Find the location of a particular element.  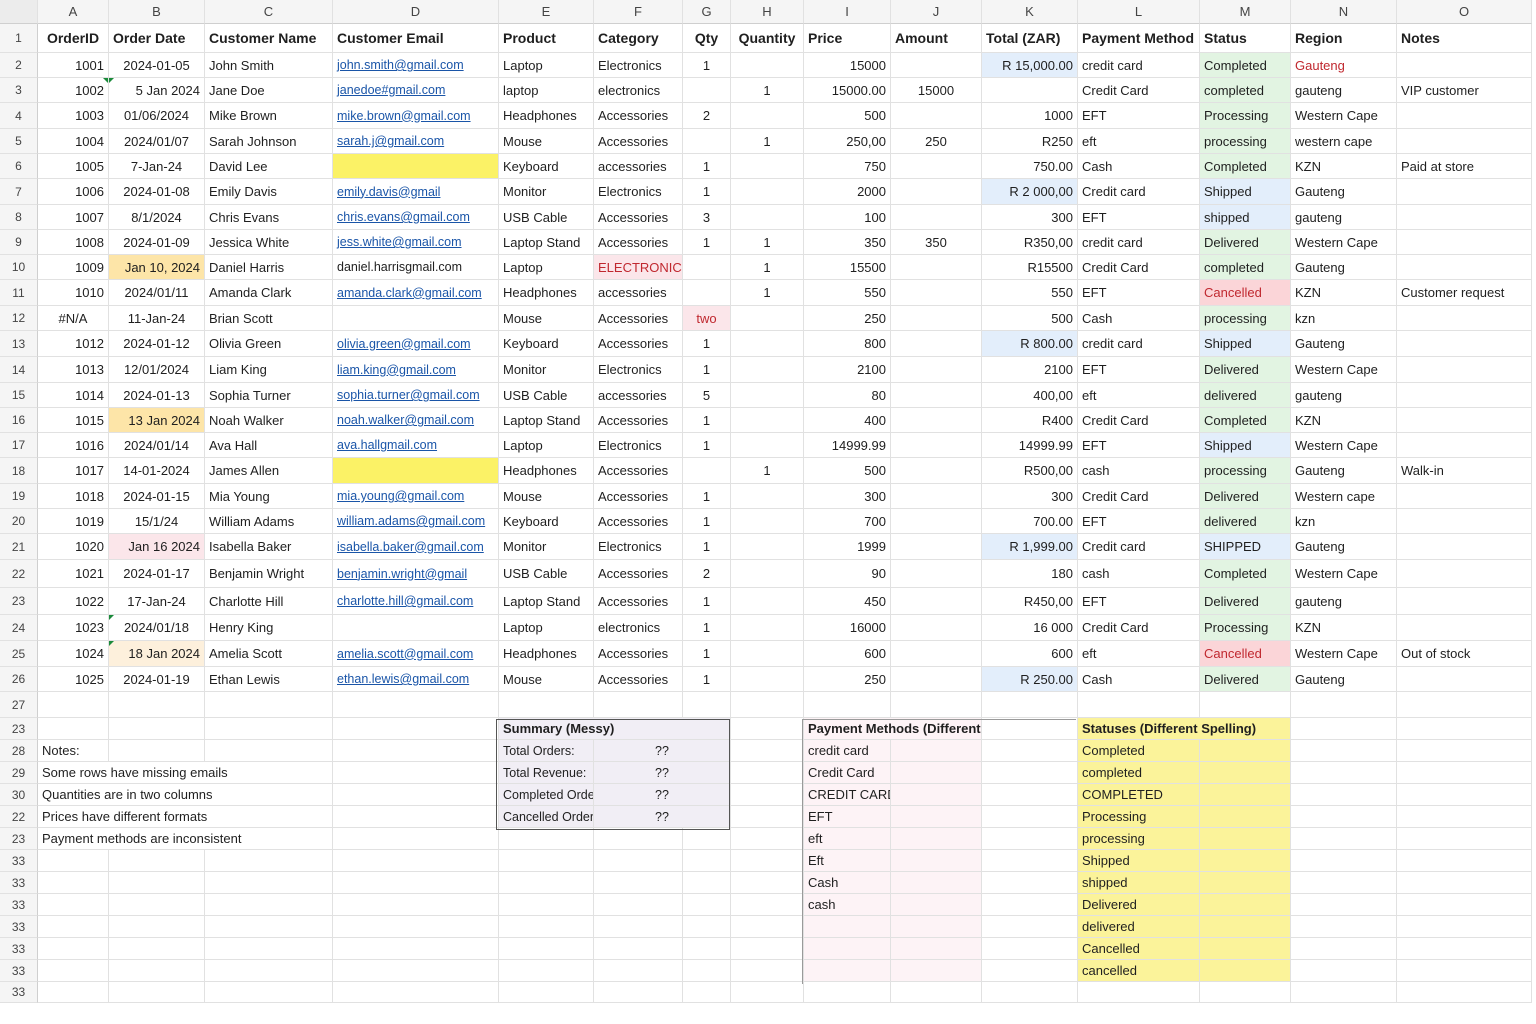

column-header-j: J is located at coordinates (936, 12).